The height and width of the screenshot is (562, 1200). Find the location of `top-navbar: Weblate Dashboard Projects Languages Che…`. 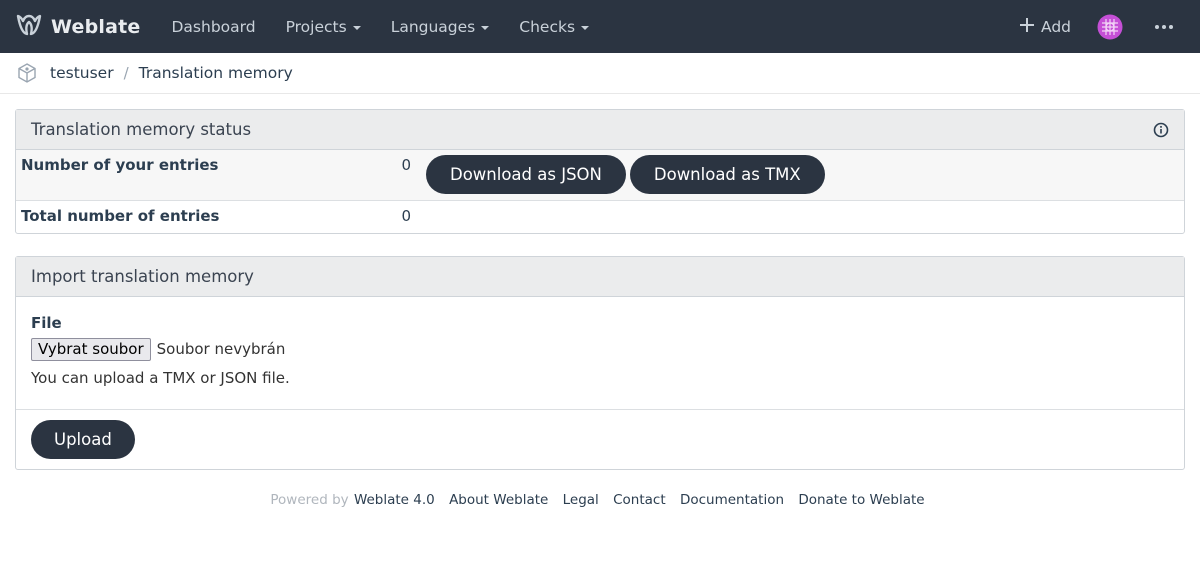

top-navbar: Weblate Dashboard Projects Languages Che… is located at coordinates (600, 26).